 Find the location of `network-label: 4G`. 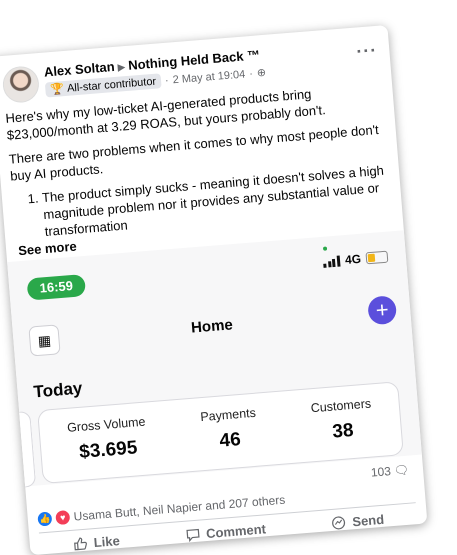

network-label: 4G is located at coordinates (353, 259).